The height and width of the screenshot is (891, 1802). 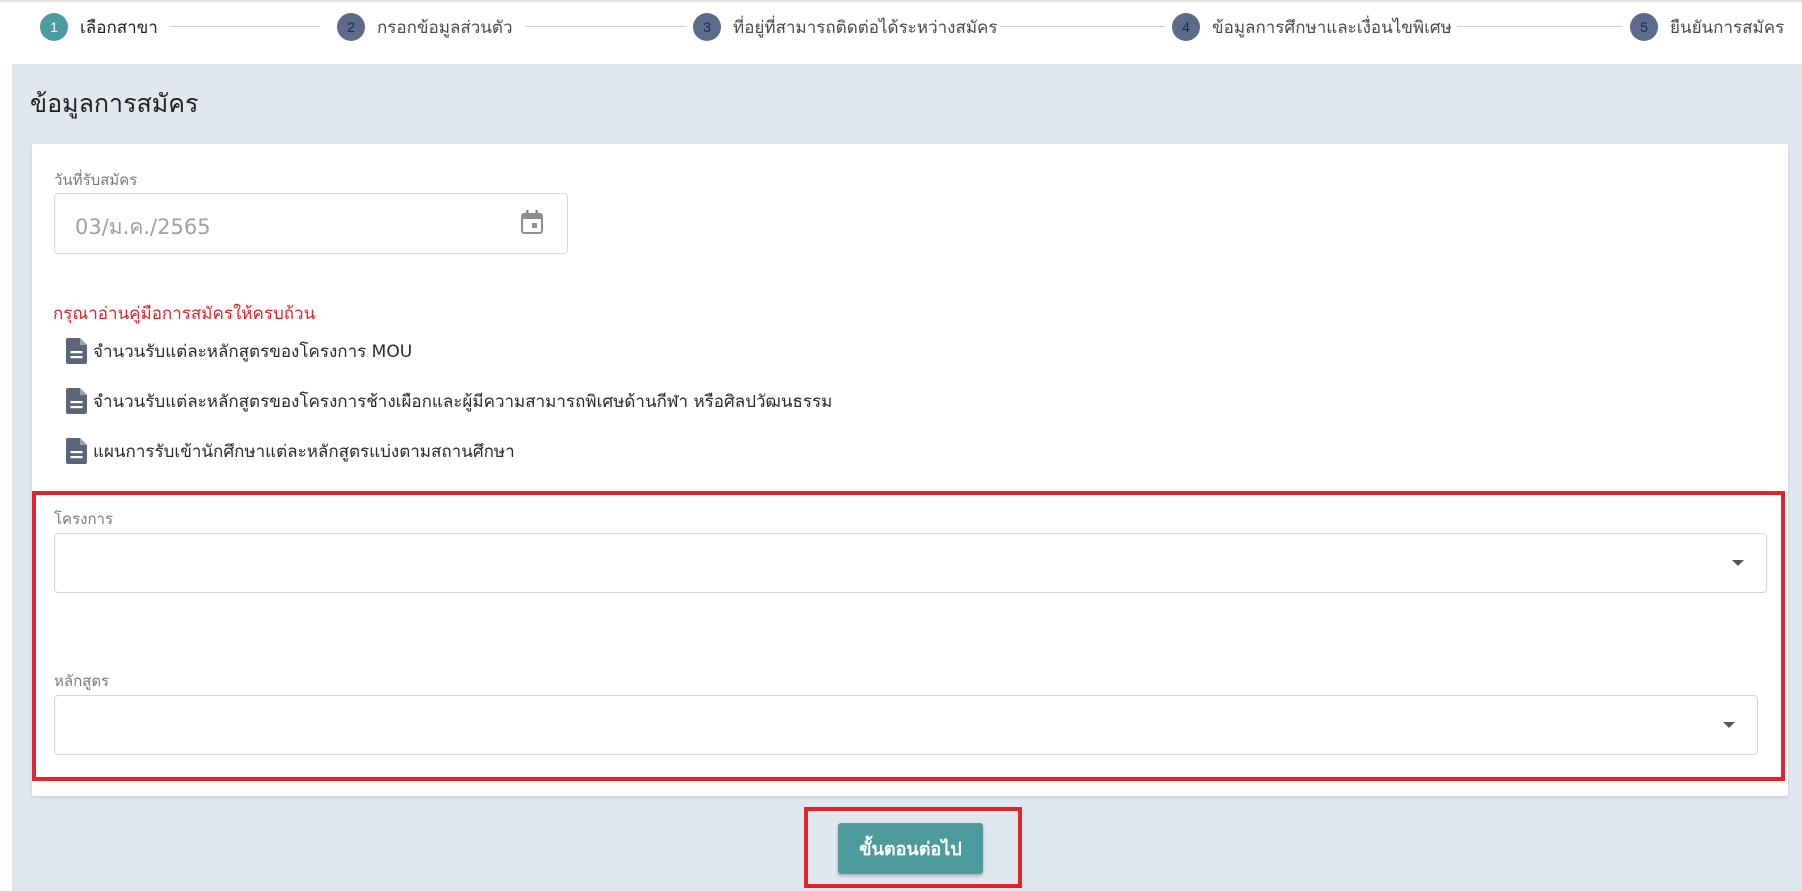 I want to click on step-3-label: ที่อยู่ที่สามารถติดต่อได้ระหว่างสมัคร, so click(x=865, y=27).